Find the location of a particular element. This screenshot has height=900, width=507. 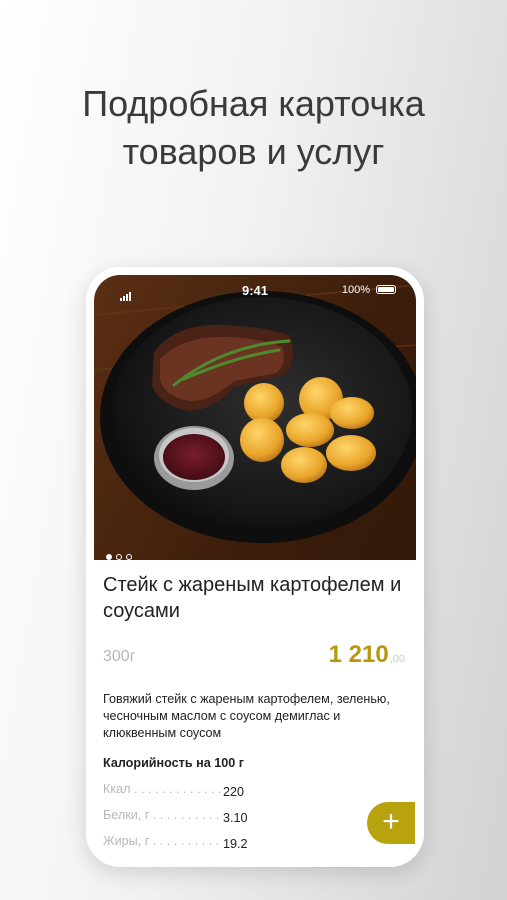

battery-percent: 100% is located at coordinates (355, 290).